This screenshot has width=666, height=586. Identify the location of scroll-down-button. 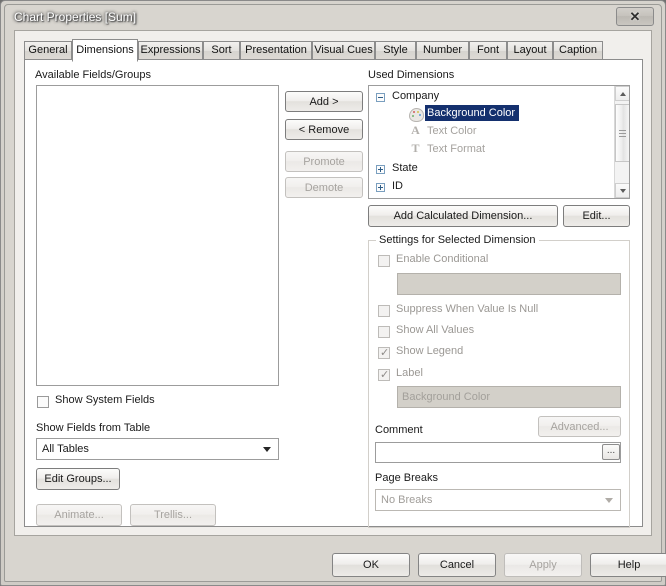
(622, 190).